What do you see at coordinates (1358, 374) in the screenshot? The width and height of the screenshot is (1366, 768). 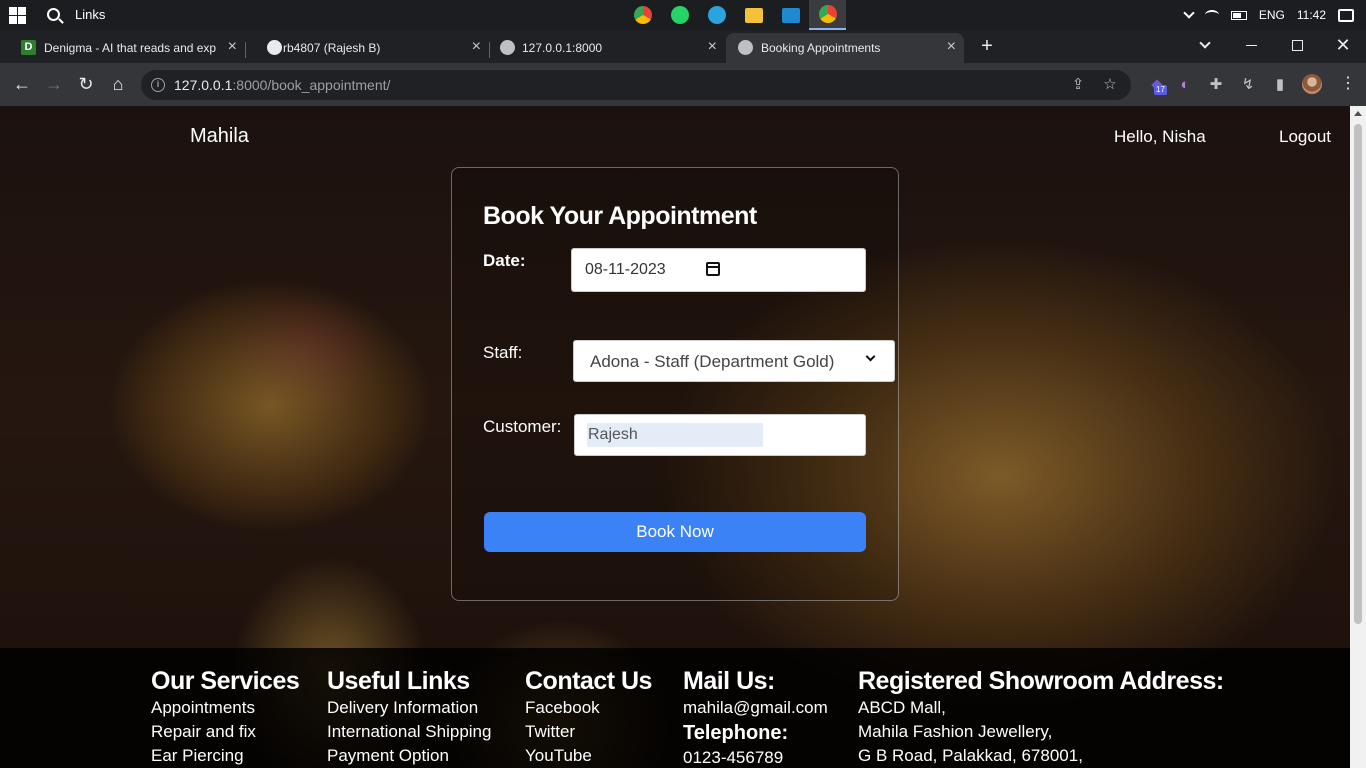 I see `scroll-thumb` at bounding box center [1358, 374].